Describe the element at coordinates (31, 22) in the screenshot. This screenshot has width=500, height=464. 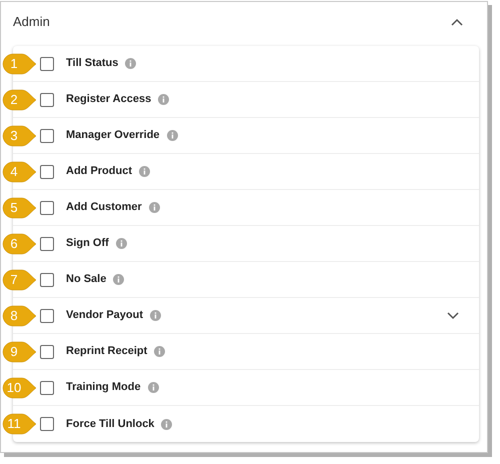
I see `section-title: Admin` at that location.